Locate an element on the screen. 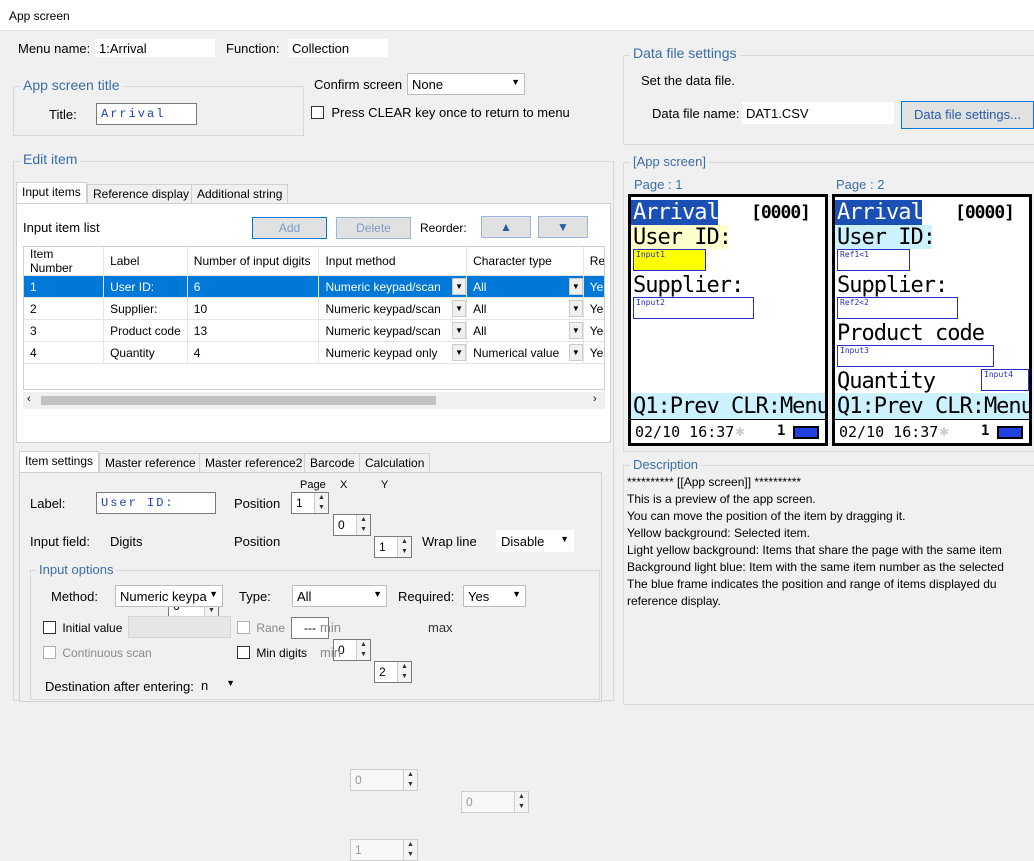  range-row: Rane is located at coordinates (261, 627).